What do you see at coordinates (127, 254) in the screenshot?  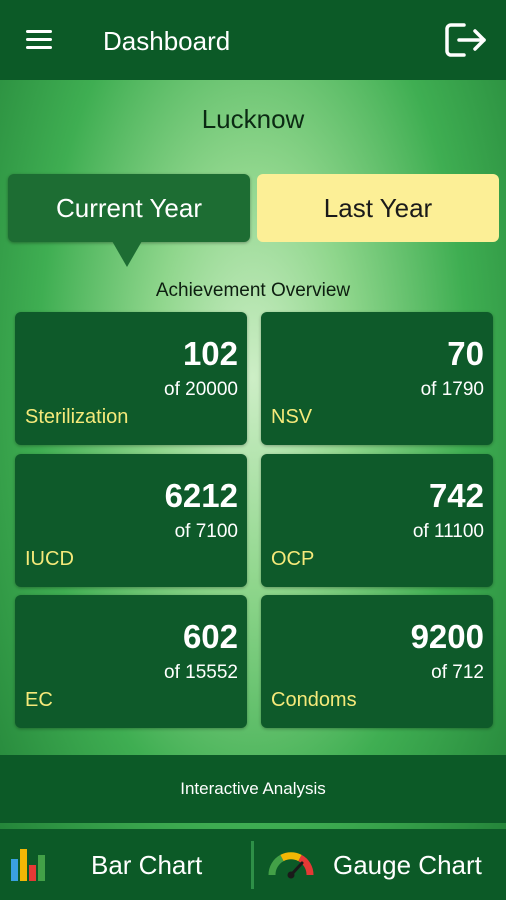 I see `tab-selection-pointer` at bounding box center [127, 254].